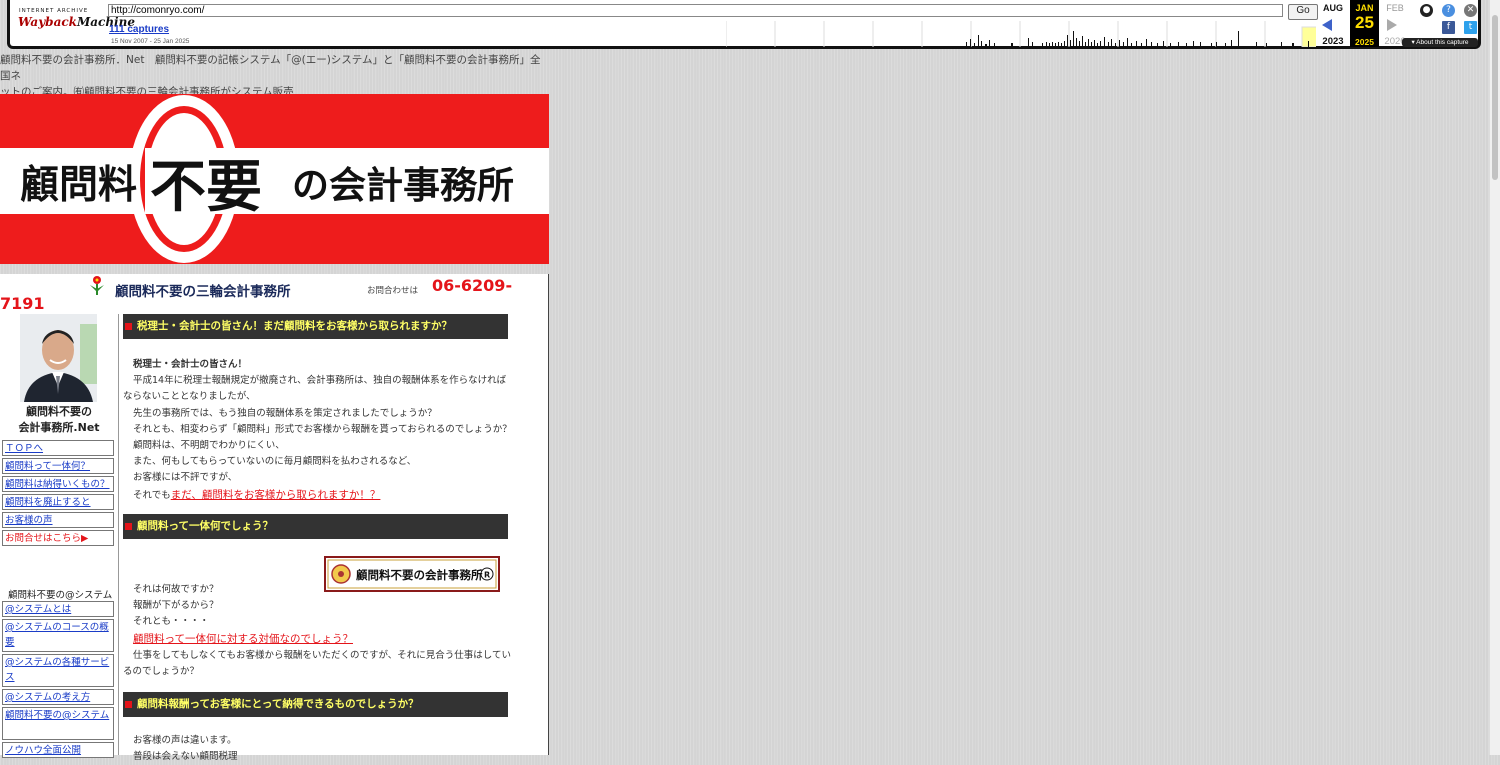  What do you see at coordinates (58, 358) in the screenshot?
I see `staff-photo` at bounding box center [58, 358].